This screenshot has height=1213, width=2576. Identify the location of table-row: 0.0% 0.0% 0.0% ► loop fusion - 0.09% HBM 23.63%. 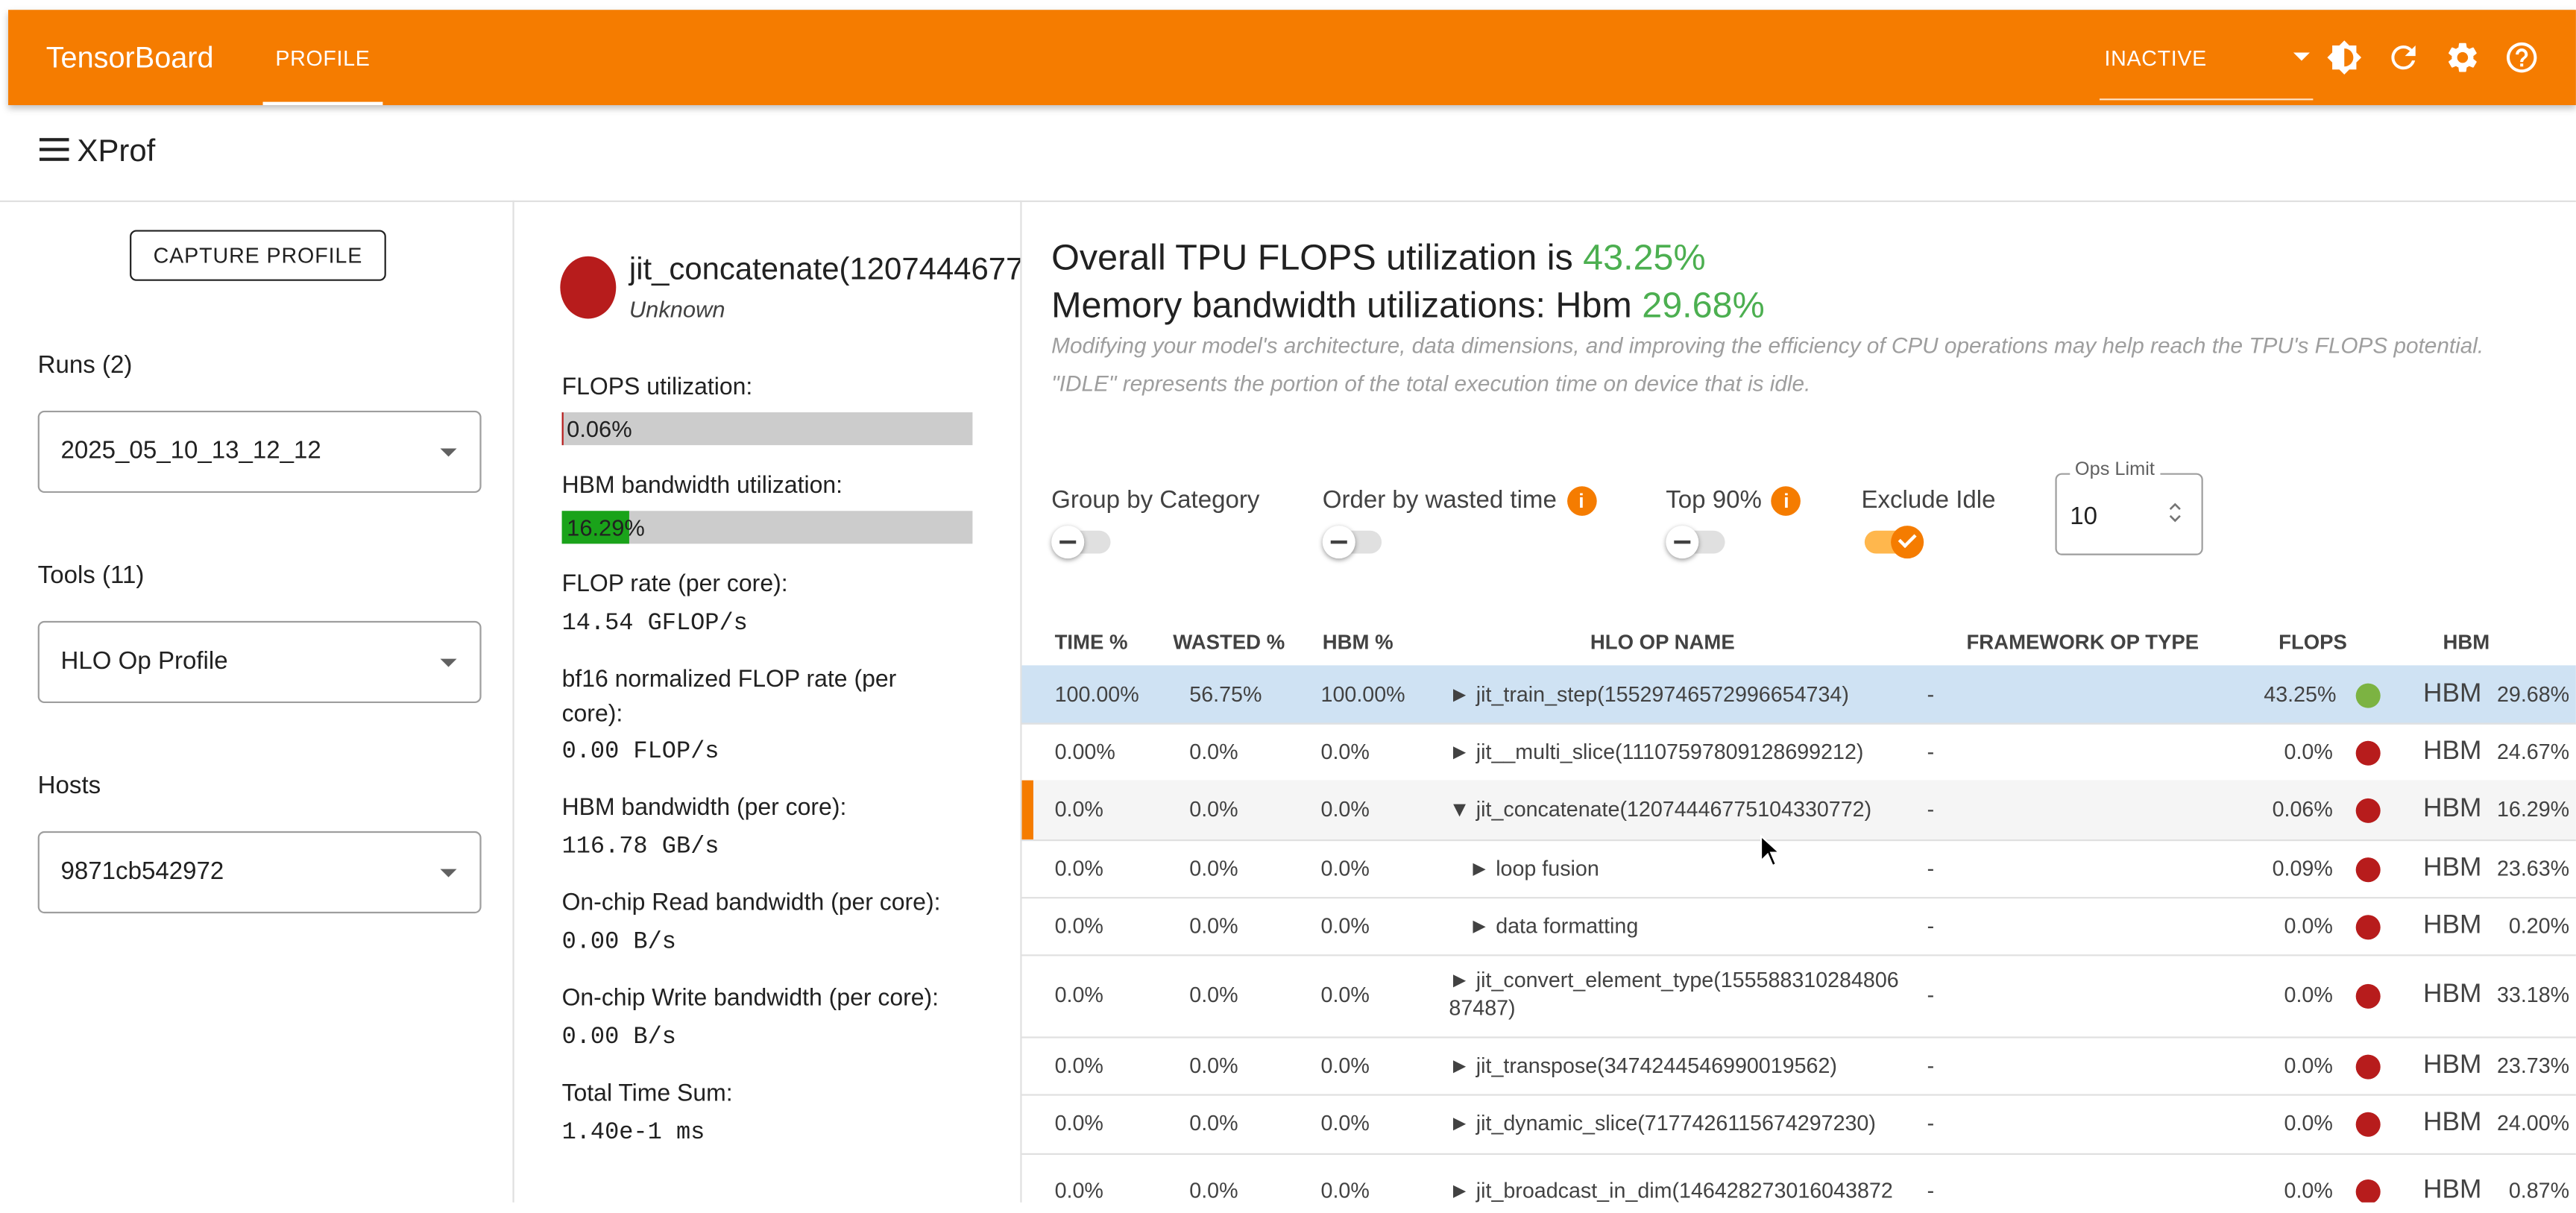
(1798, 869).